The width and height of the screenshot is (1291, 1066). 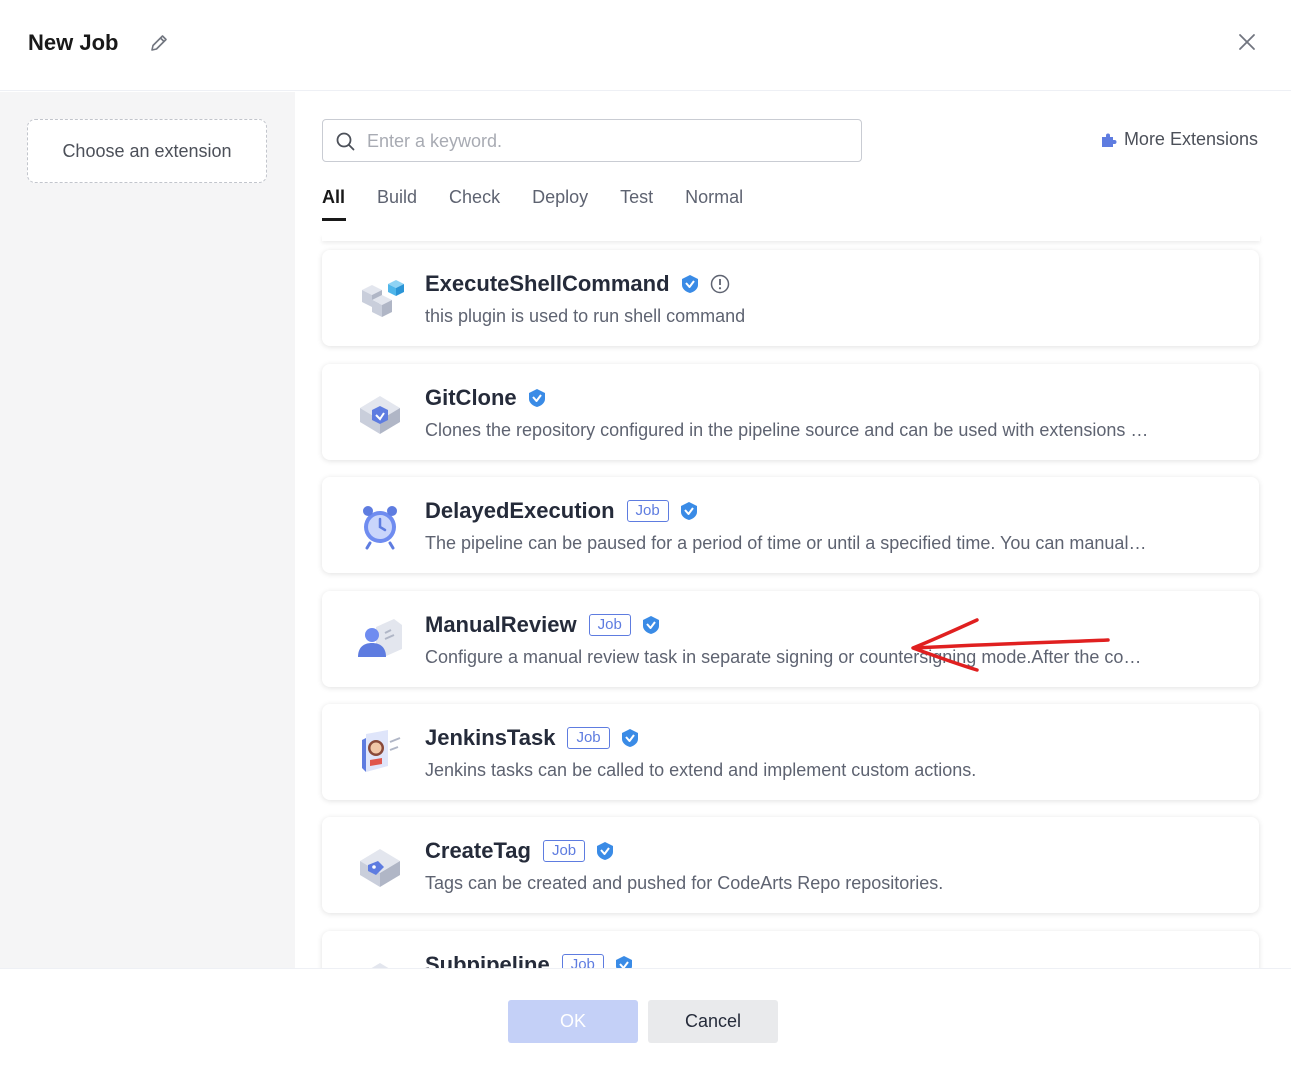 What do you see at coordinates (487, 960) in the screenshot?
I see `extension-name: Subpipeline` at bounding box center [487, 960].